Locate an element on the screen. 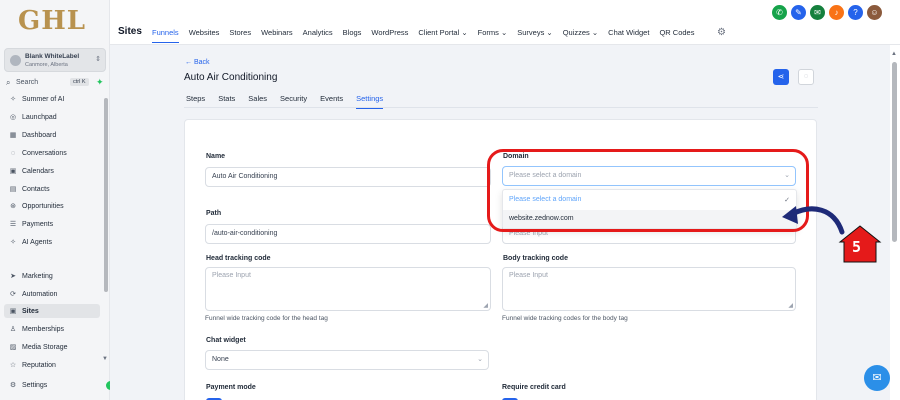  scroll-up-icon: ▲ is located at coordinates (894, 54).